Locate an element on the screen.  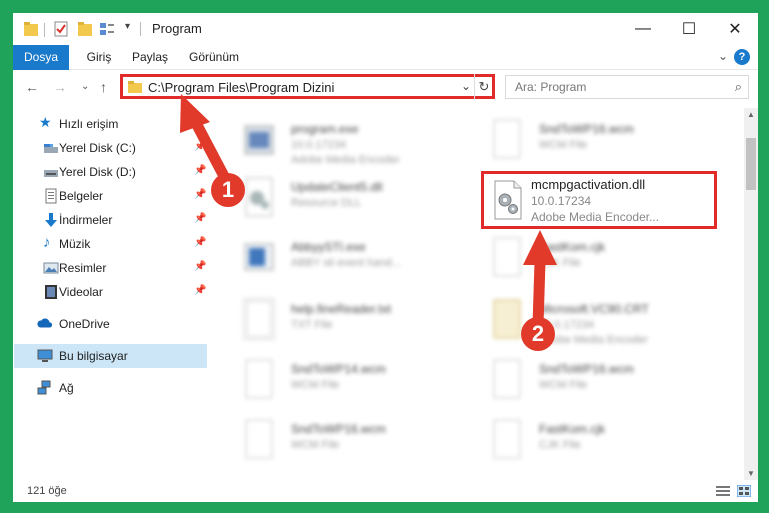
sidebar-item-music: ♪ Müzik 📌 is located at coordinates (110, 244).